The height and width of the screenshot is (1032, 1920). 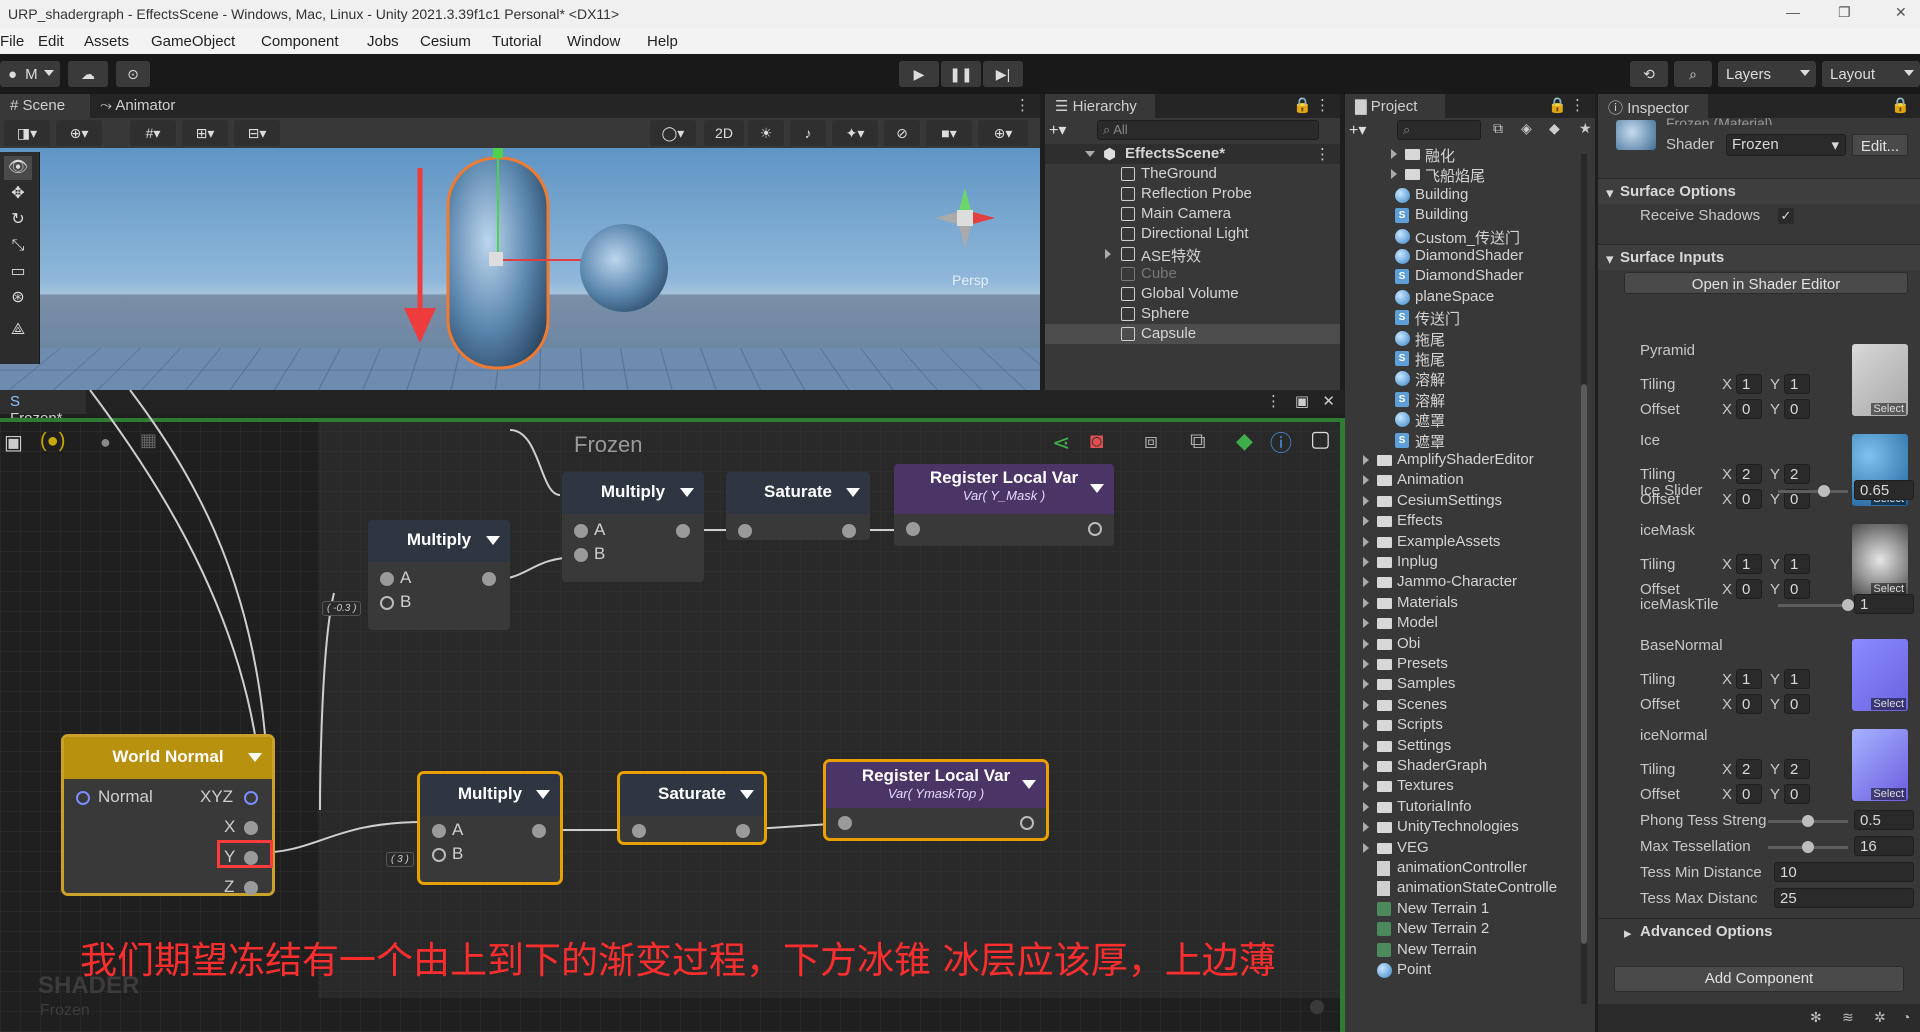 I want to click on register-local-var-node-bottom: Register Local Var Var( YmaskTop ), so click(x=936, y=800).